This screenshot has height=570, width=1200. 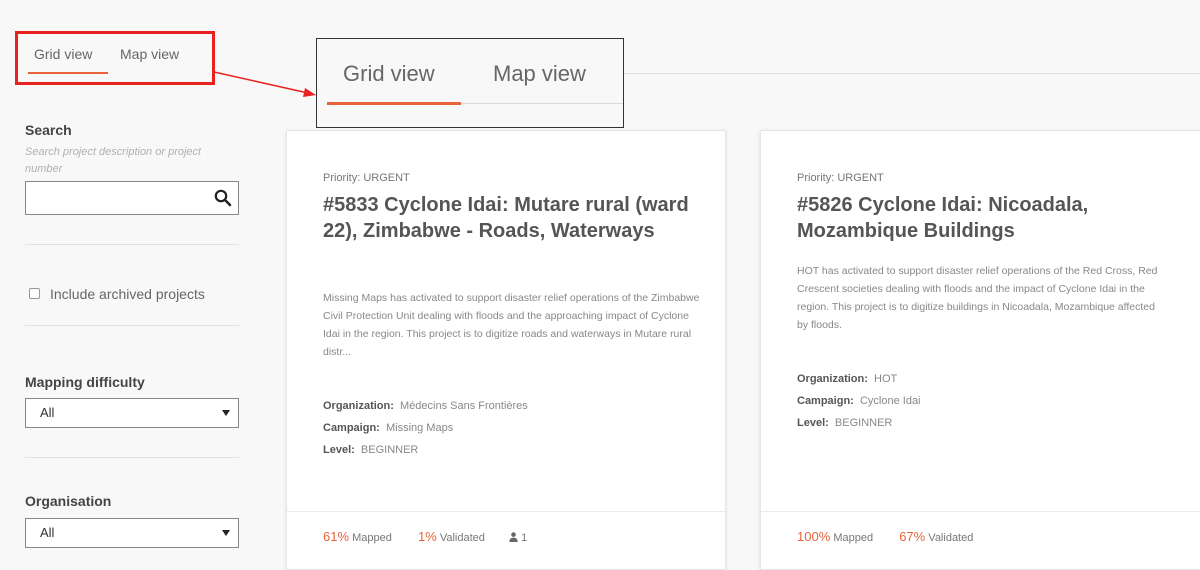 I want to click on content-top-divider, so click(x=912, y=73).